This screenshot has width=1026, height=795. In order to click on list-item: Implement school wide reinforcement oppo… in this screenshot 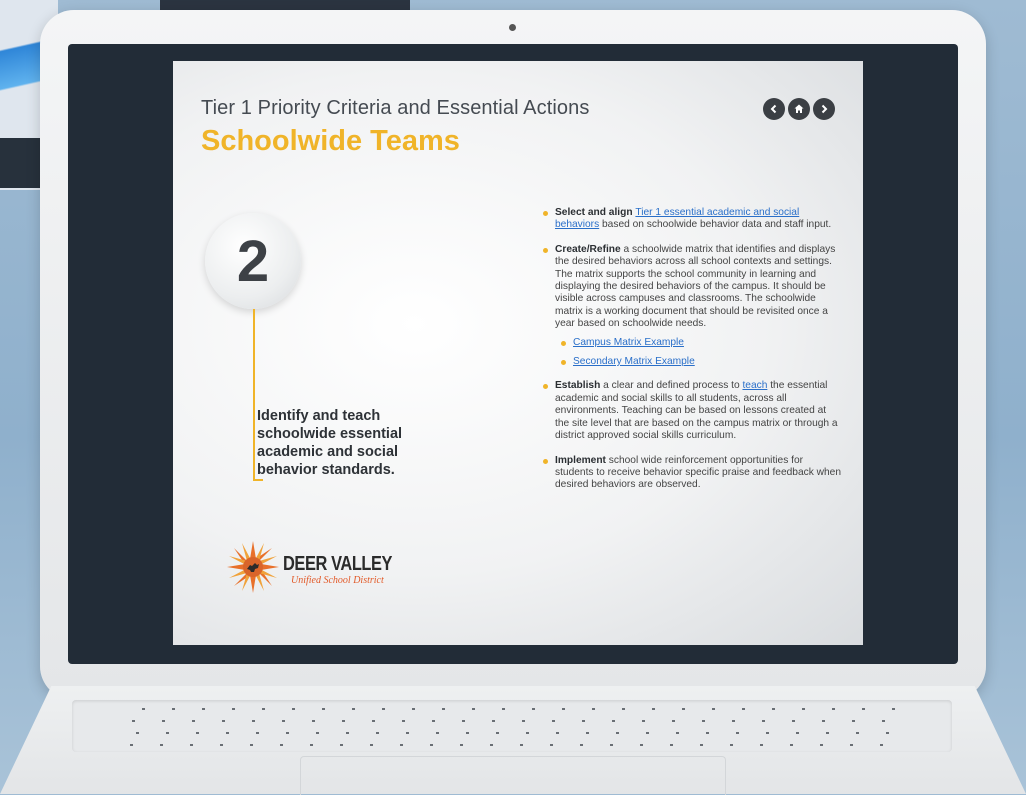, I will do `click(691, 473)`.